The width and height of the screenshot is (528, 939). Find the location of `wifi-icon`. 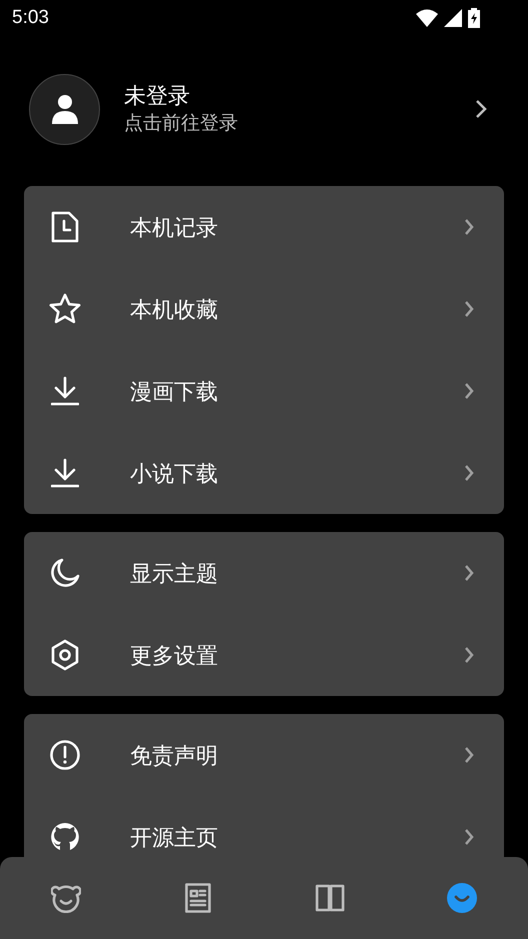

wifi-icon is located at coordinates (427, 18).